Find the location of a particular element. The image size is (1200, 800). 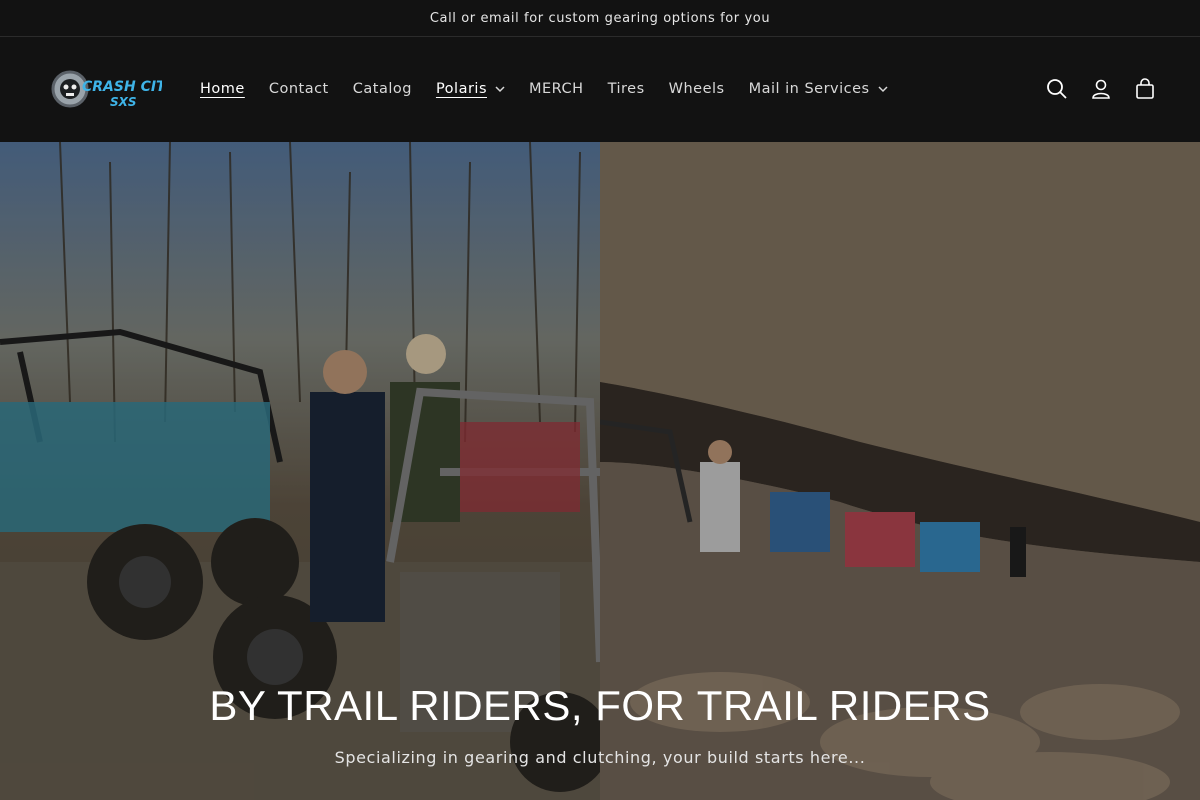

nav-item-catalog: Catalog is located at coordinates (382, 89).